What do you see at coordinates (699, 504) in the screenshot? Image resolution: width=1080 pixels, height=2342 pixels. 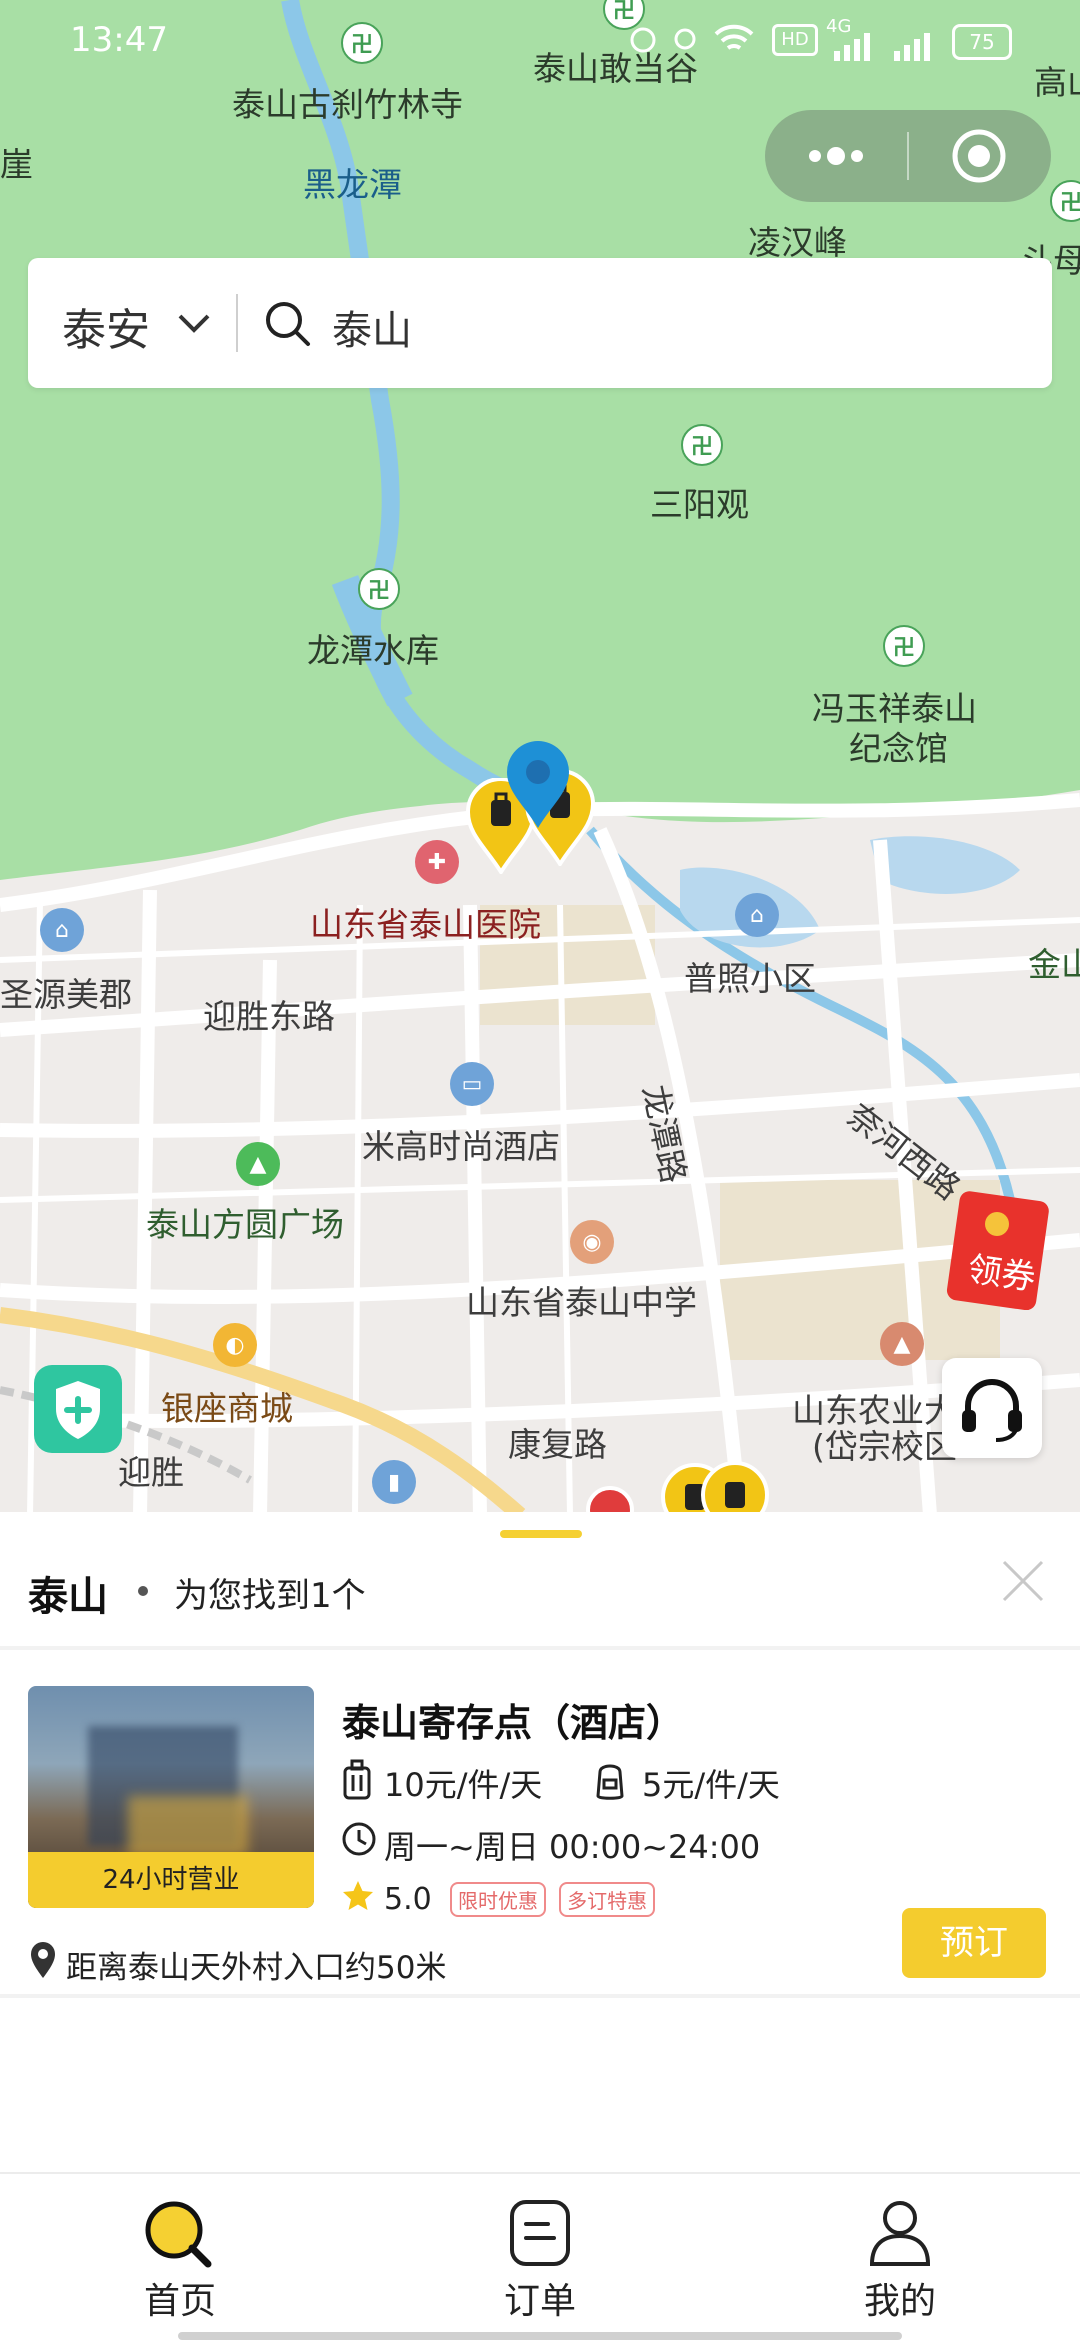 I see `map-label-sanyang-temple: 三阳观` at bounding box center [699, 504].